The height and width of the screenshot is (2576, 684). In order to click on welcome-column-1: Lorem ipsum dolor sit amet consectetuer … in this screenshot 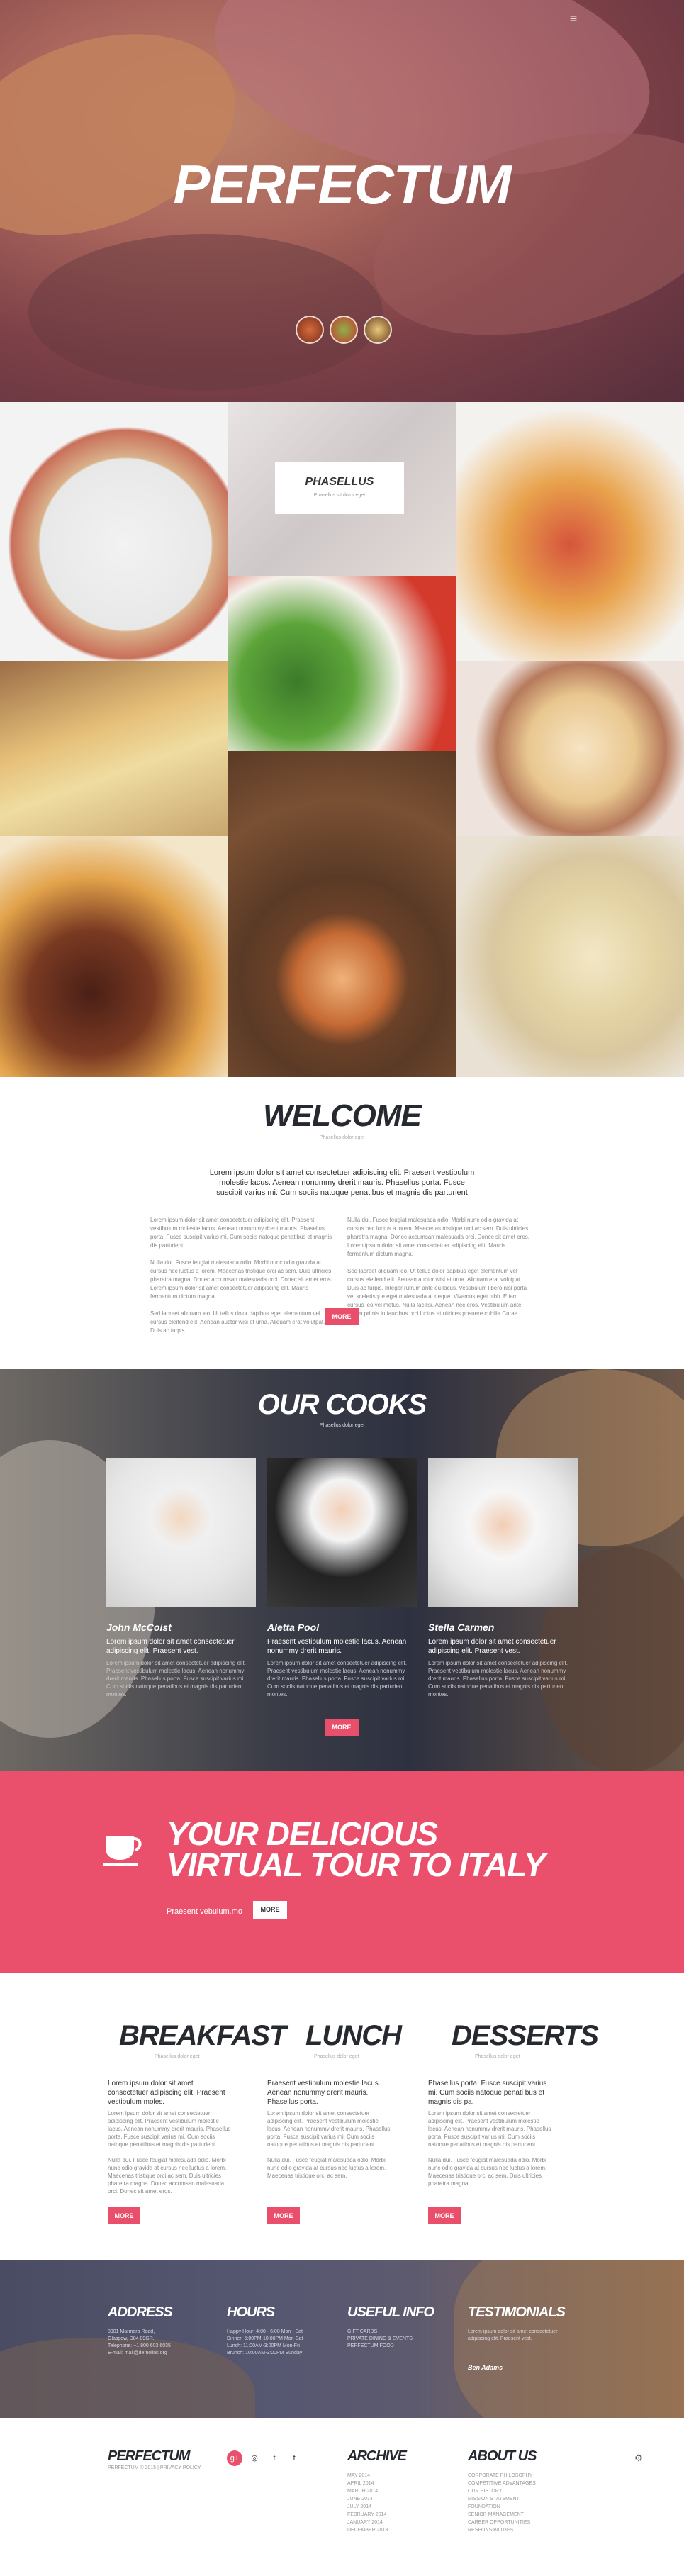, I will do `click(241, 1275)`.